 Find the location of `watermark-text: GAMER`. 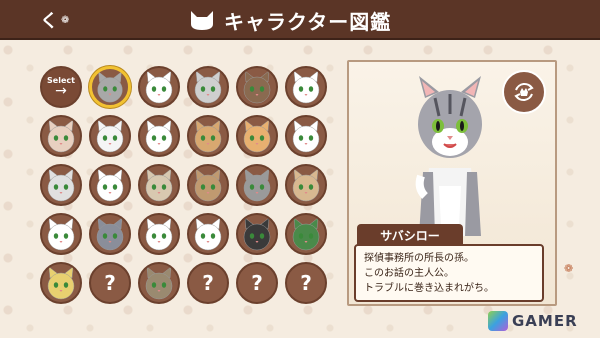

watermark-text: GAMER is located at coordinates (545, 321).